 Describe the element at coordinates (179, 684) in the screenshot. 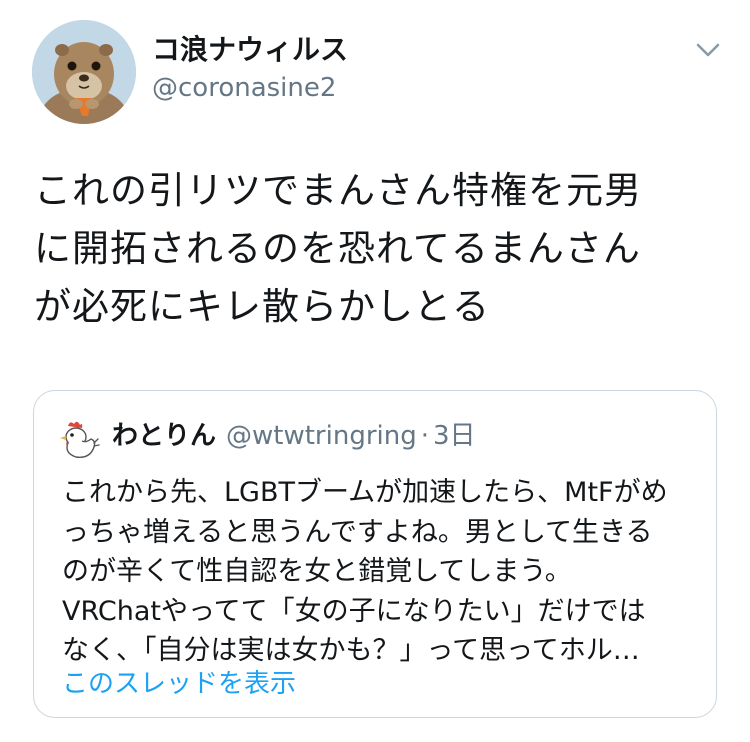

I see `show-thread-link: このスレッドを表示` at that location.